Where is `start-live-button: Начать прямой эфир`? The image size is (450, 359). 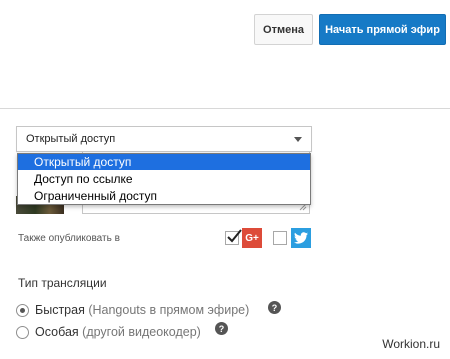
start-live-button: Начать прямой эфир is located at coordinates (382, 29).